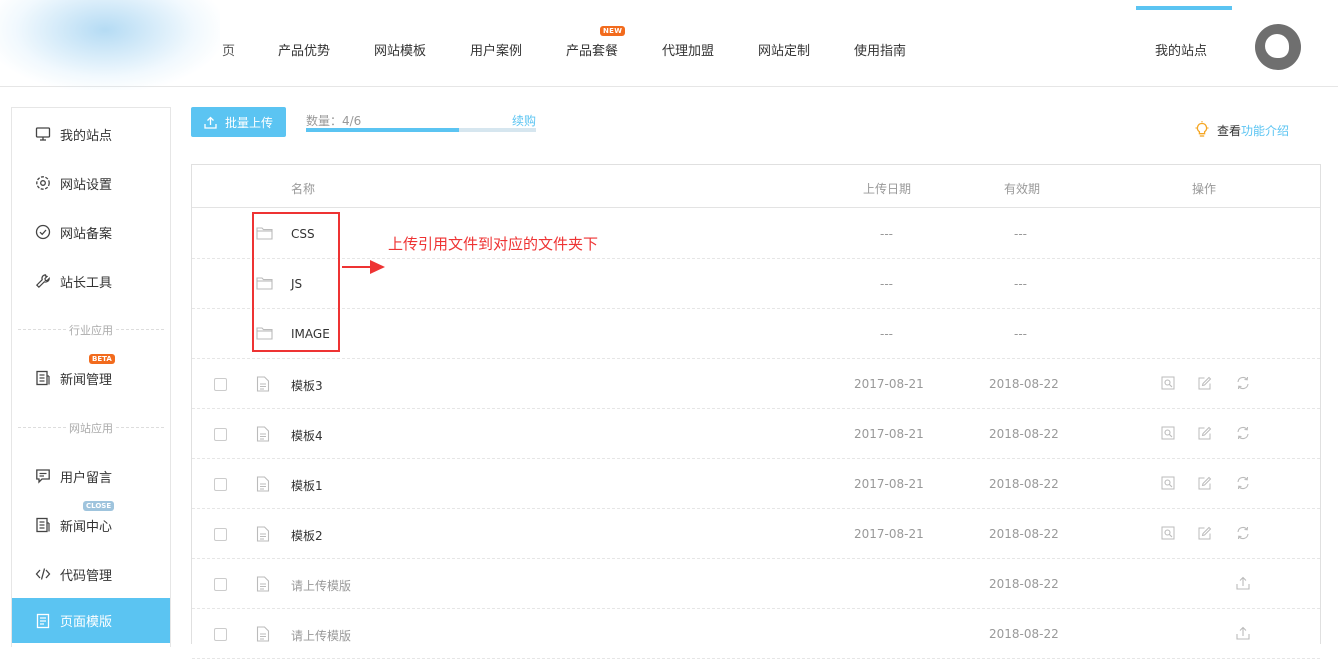  I want to click on nav-item-user-cases: 用户案例, so click(496, 49).